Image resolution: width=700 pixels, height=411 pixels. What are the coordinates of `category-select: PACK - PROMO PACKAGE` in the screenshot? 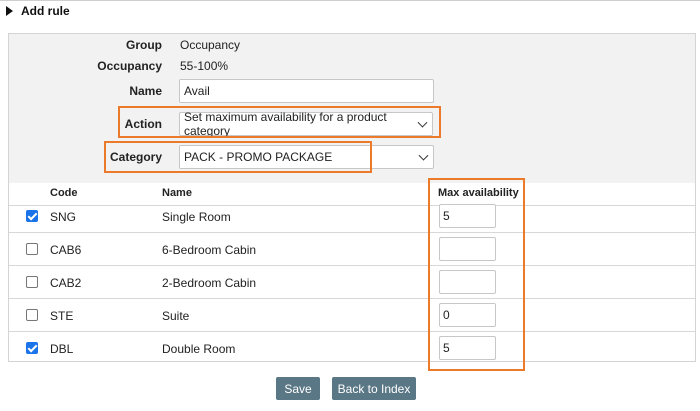 It's located at (306, 157).